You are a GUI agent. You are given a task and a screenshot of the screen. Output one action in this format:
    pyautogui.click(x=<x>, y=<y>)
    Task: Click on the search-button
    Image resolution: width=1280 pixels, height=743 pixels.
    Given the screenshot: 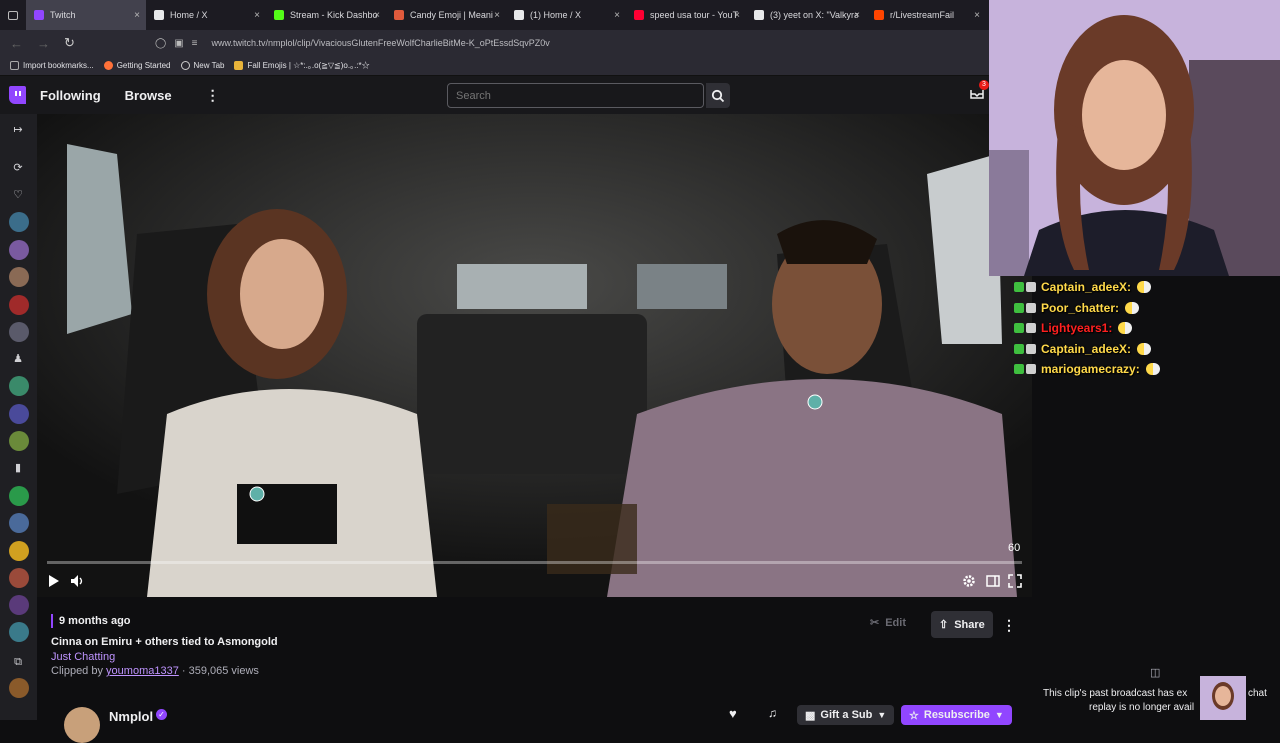 What is the action you would take?
    pyautogui.click(x=718, y=95)
    